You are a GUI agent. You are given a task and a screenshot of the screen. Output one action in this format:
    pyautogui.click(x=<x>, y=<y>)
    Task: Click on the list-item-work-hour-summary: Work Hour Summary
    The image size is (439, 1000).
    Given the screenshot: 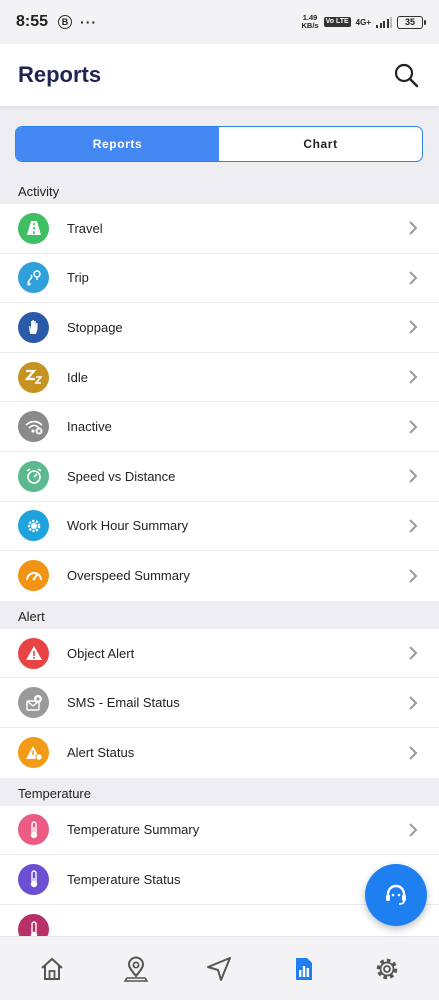 What is the action you would take?
    pyautogui.click(x=219, y=526)
    